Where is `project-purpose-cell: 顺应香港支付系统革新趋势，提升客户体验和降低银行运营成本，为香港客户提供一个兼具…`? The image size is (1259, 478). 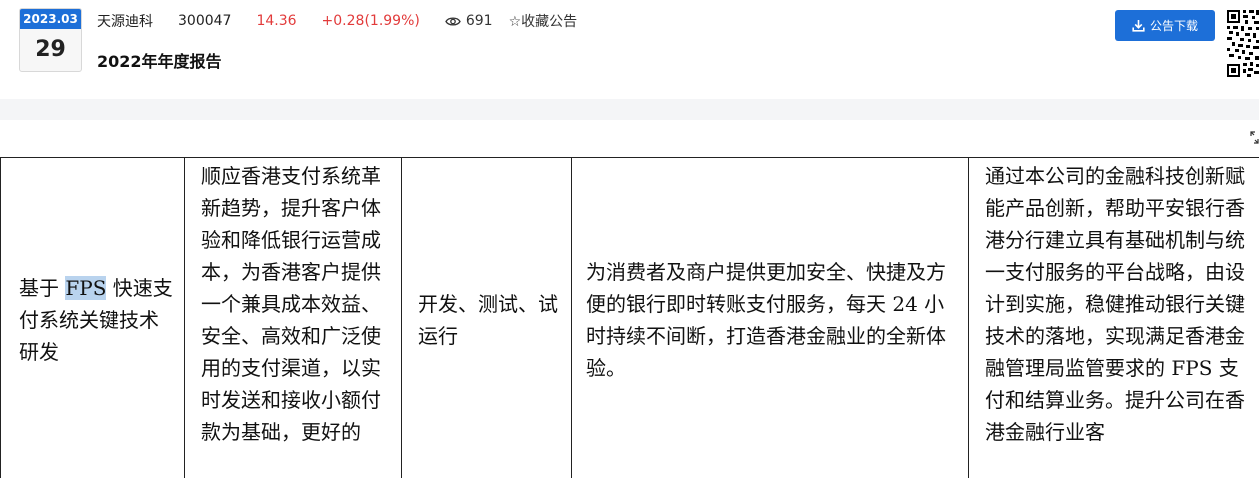 project-purpose-cell: 顺应香港支付系统革新趋势，提升客户体验和降低银行运营成本，为香港客户提供一个兼具… is located at coordinates (293, 317).